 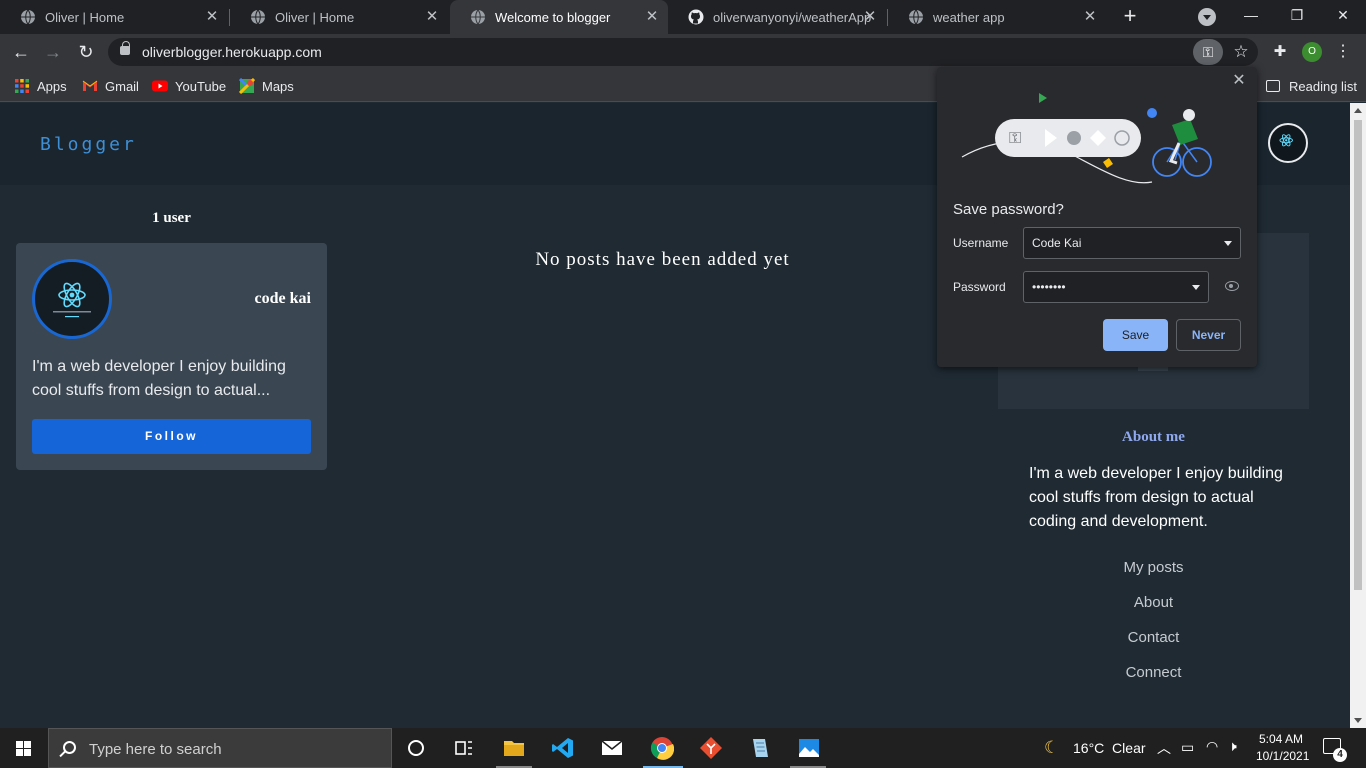 What do you see at coordinates (662, 259) in the screenshot?
I see `empty-posts-message: No posts have been added yet` at bounding box center [662, 259].